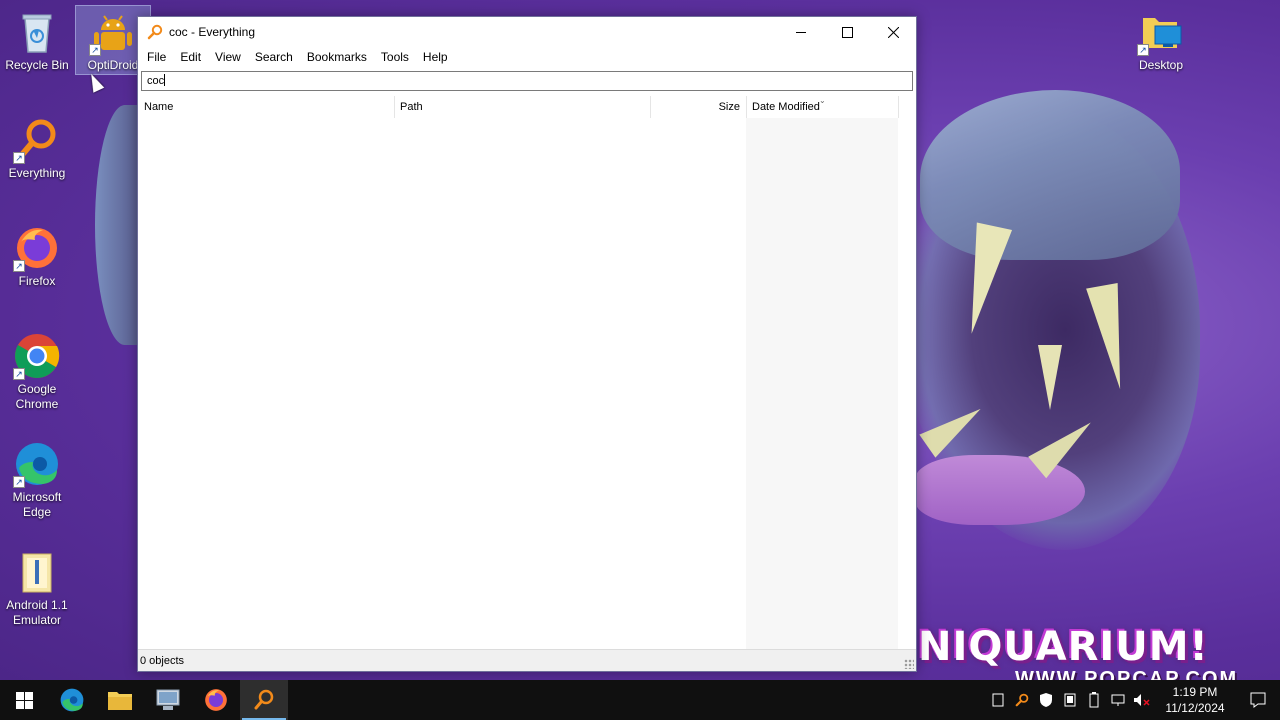 This screenshot has width=1280, height=720. I want to click on everything-app-icon, so click(155, 32).